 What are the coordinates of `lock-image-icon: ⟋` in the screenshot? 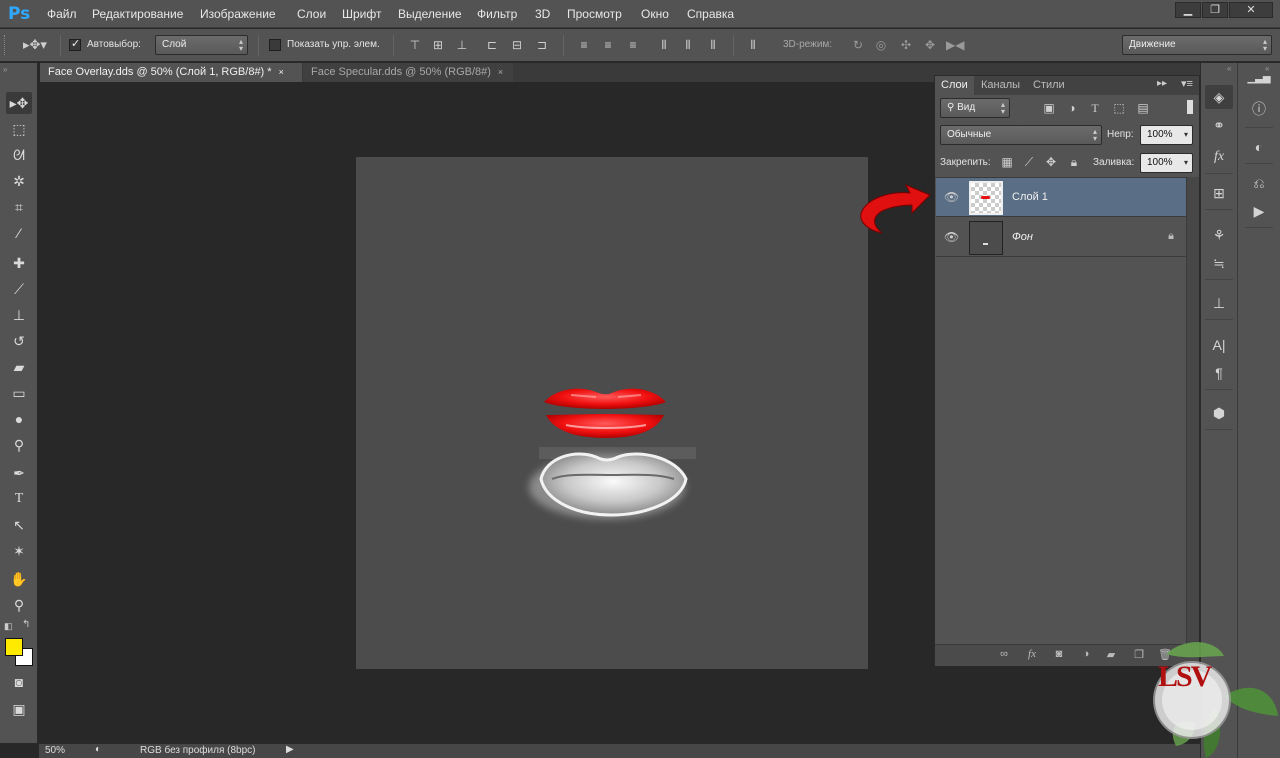 It's located at (1029, 162).